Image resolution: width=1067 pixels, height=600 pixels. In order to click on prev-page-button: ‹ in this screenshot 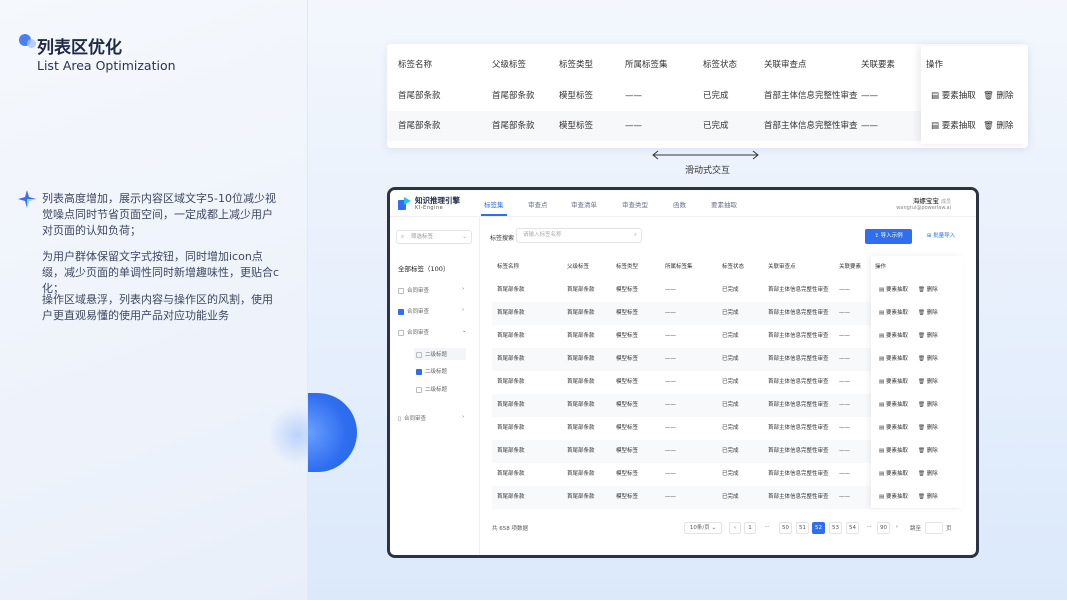, I will do `click(735, 528)`.